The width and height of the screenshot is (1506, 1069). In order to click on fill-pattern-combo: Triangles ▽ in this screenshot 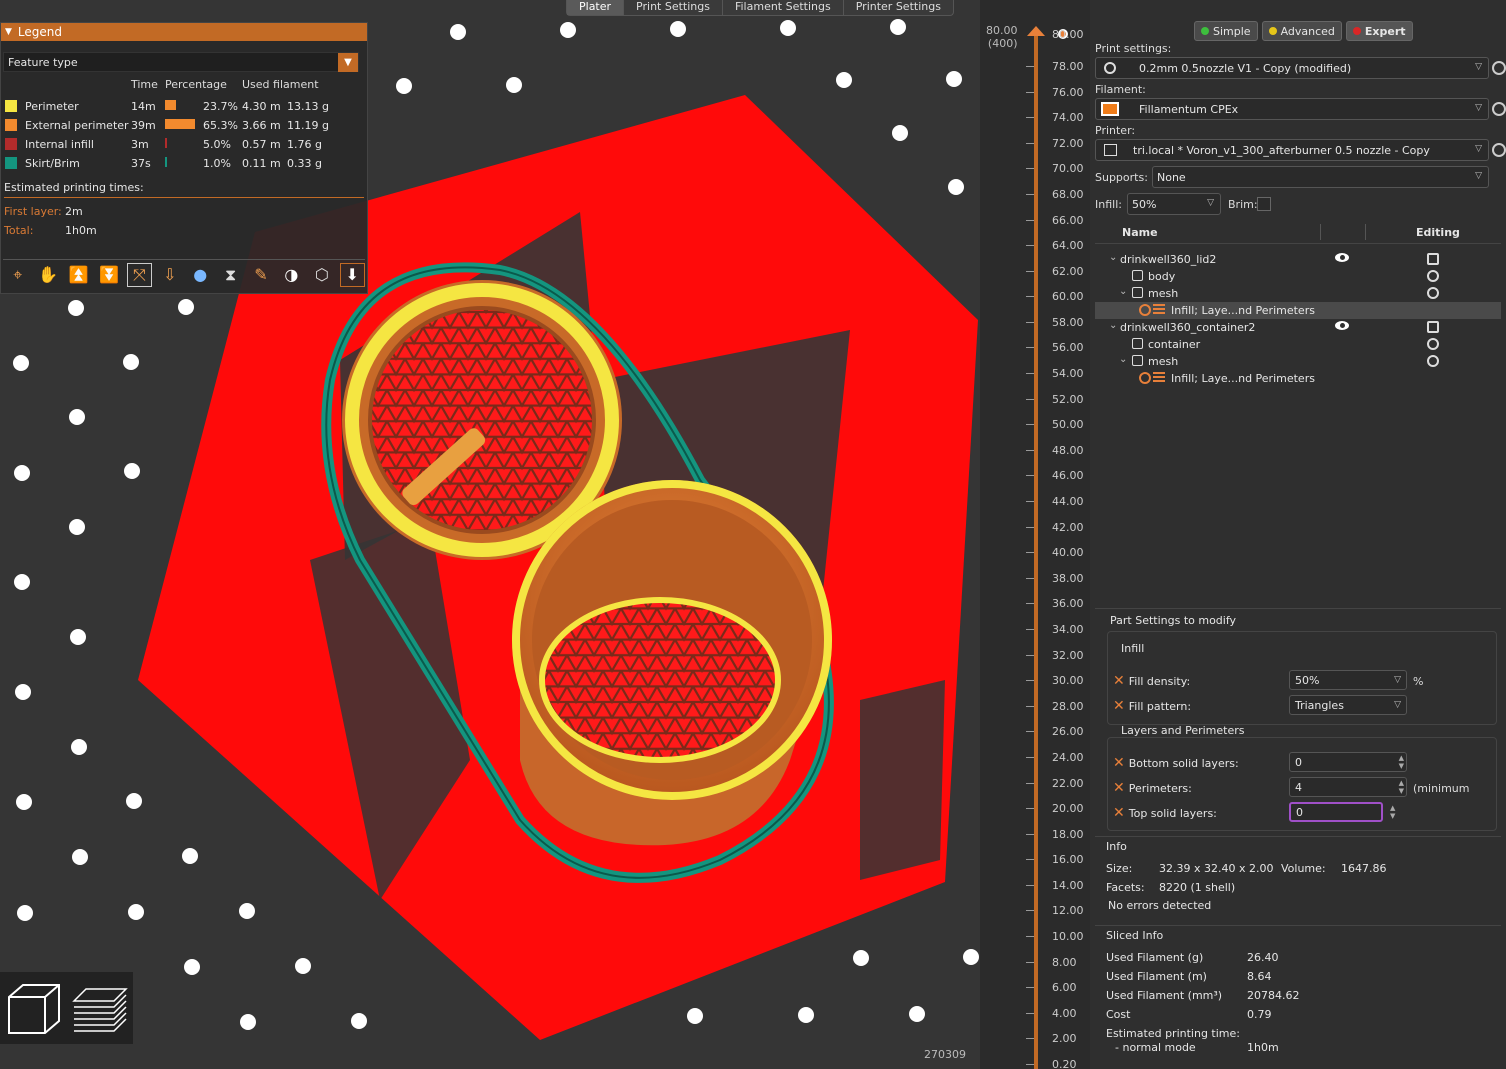, I will do `click(1348, 705)`.